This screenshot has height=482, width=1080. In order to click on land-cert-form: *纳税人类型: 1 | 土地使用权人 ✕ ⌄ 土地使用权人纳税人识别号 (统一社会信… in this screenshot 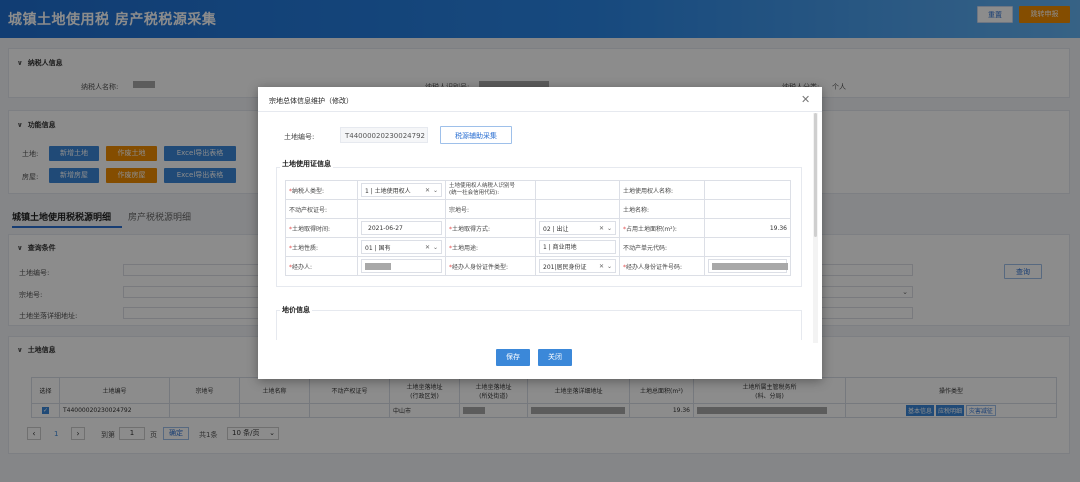, I will do `click(538, 228)`.